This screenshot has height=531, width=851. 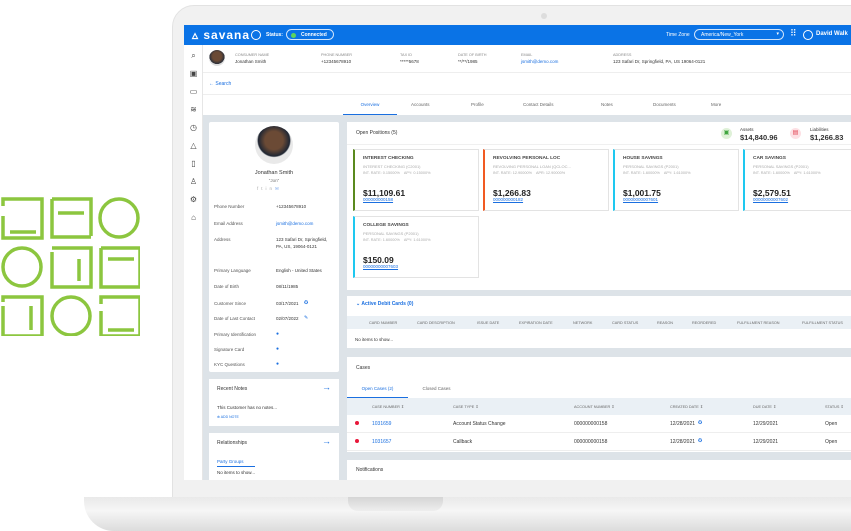 I want to click on detail-value: 08/11/1985, so click(x=287, y=286).